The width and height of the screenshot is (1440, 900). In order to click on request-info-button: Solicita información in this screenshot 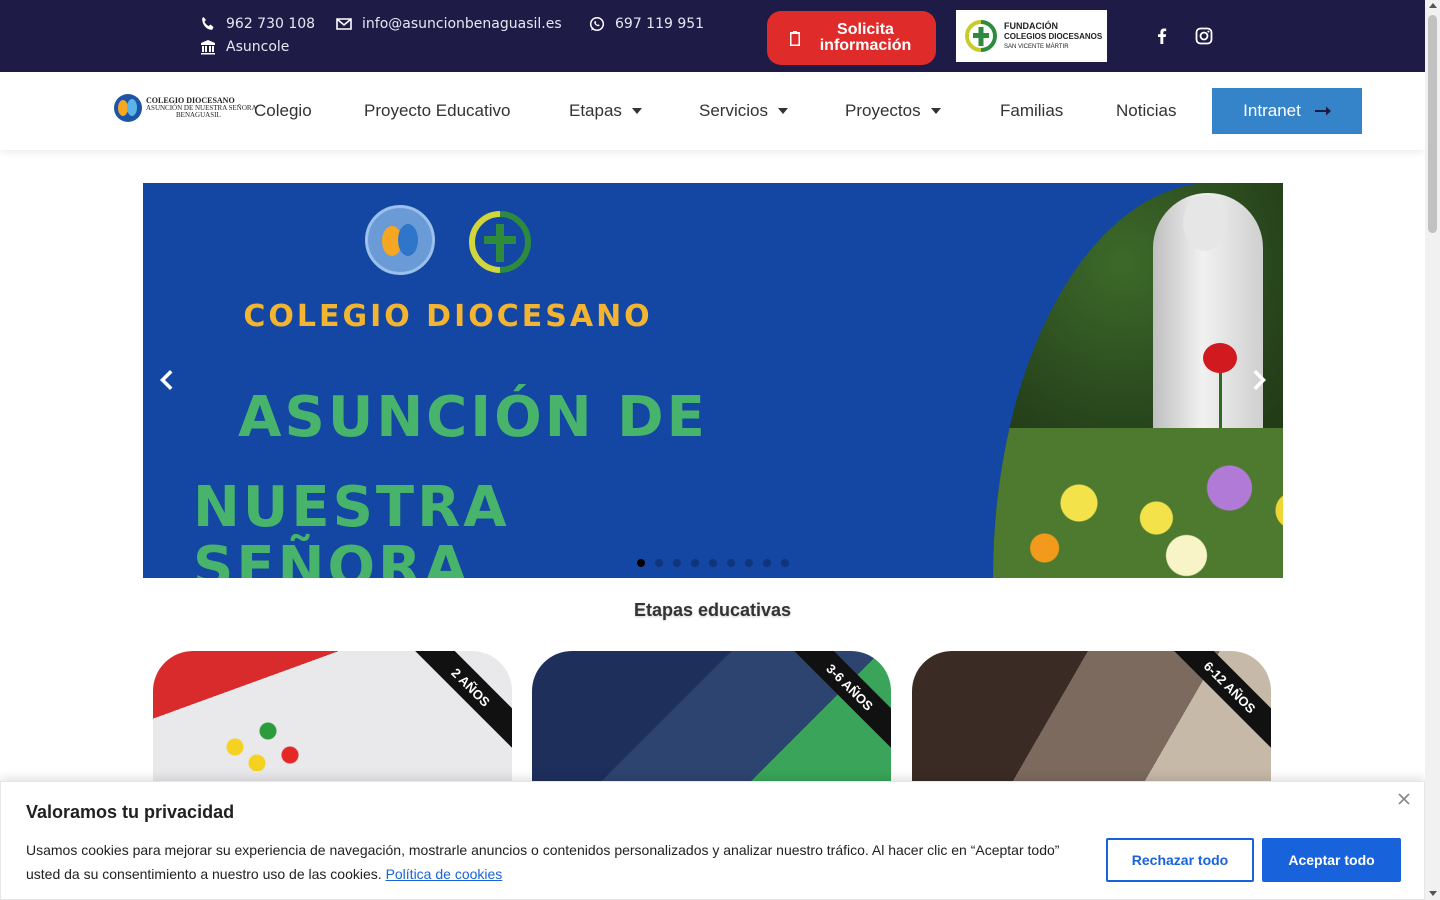, I will do `click(851, 38)`.